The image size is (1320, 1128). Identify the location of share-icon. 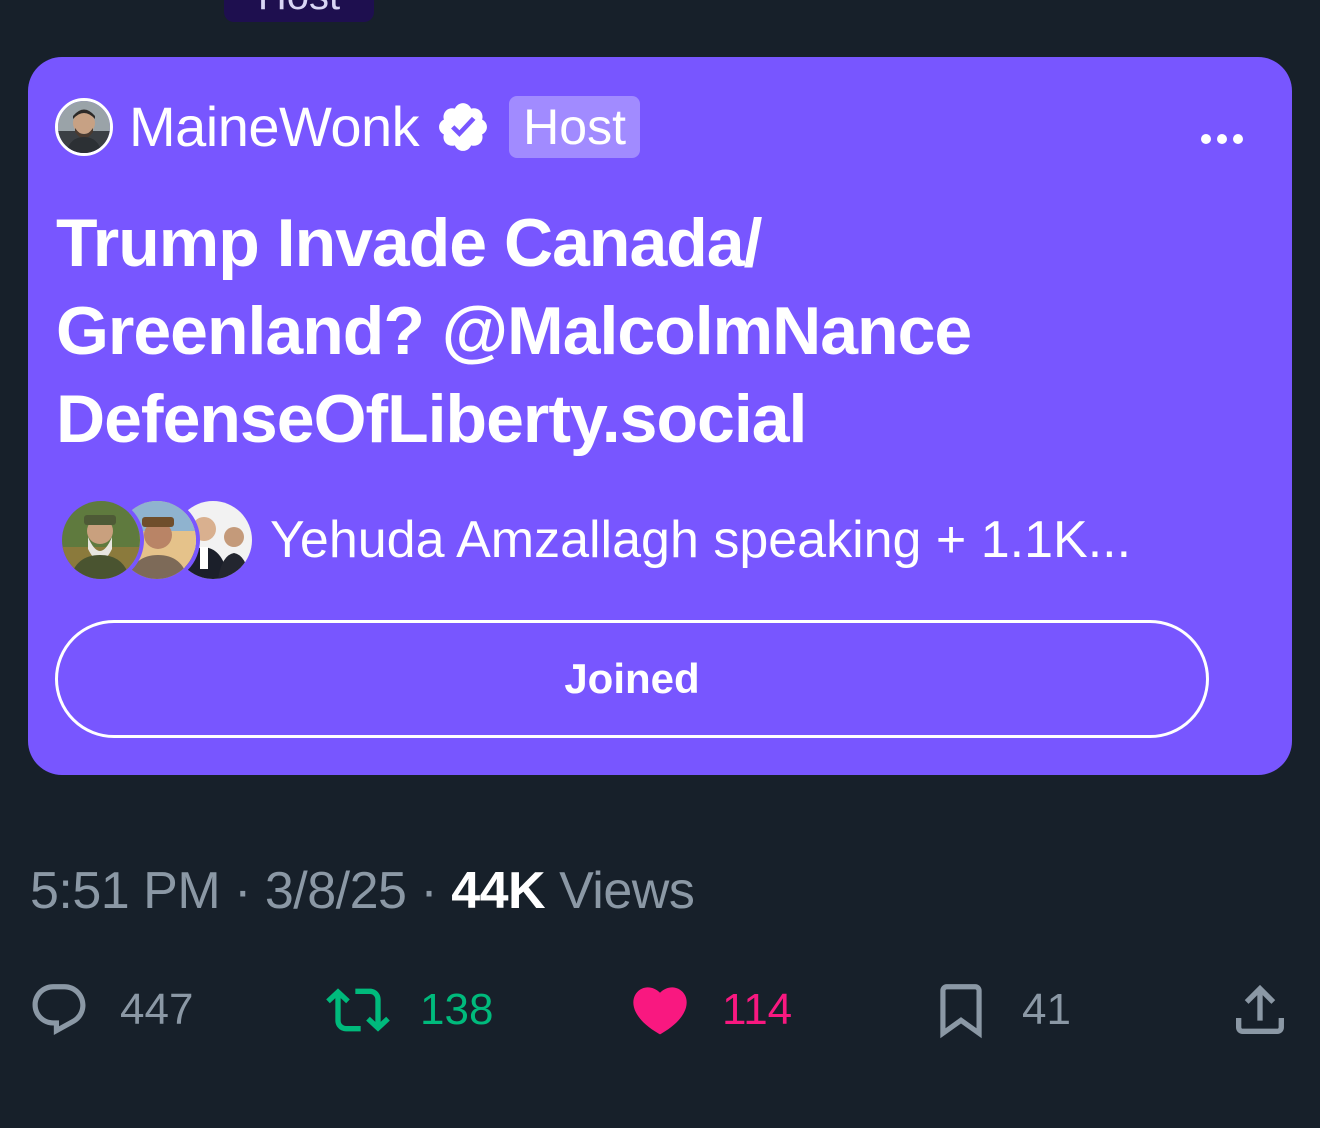
(1260, 1009).